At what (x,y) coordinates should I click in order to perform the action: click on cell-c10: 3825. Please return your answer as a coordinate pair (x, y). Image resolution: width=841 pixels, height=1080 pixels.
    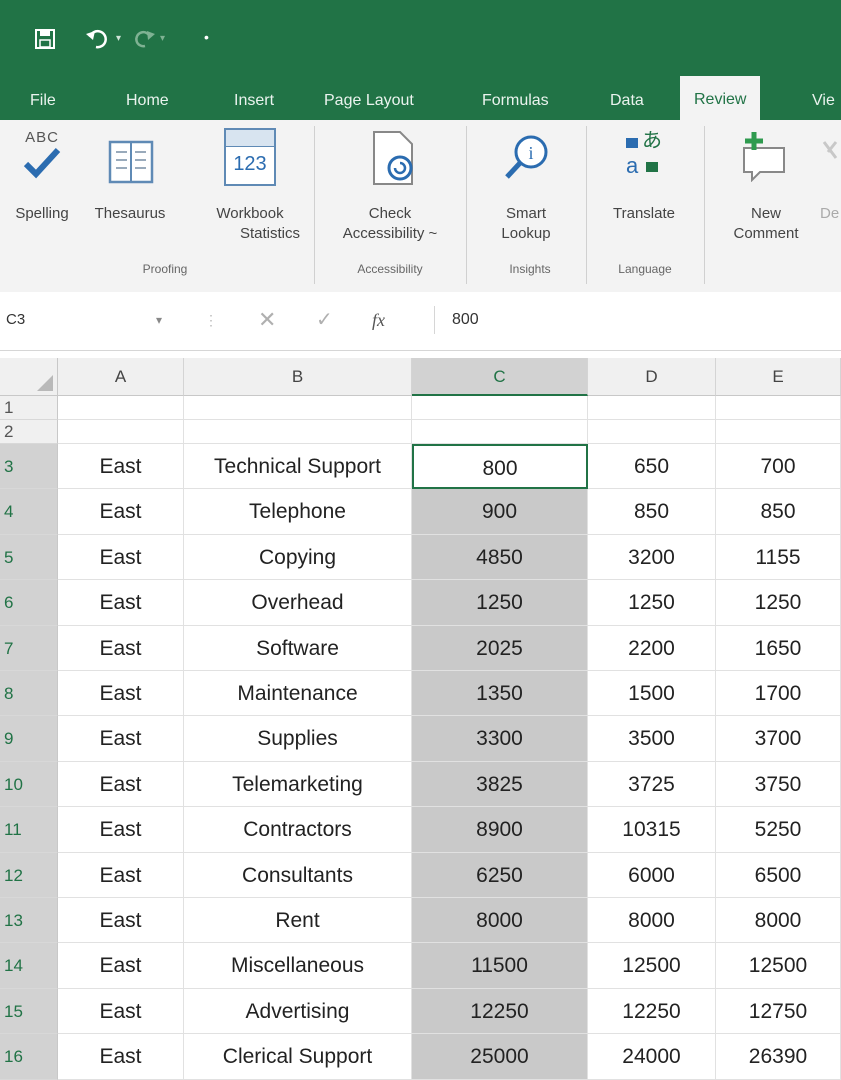
    Looking at the image, I should click on (500, 784).